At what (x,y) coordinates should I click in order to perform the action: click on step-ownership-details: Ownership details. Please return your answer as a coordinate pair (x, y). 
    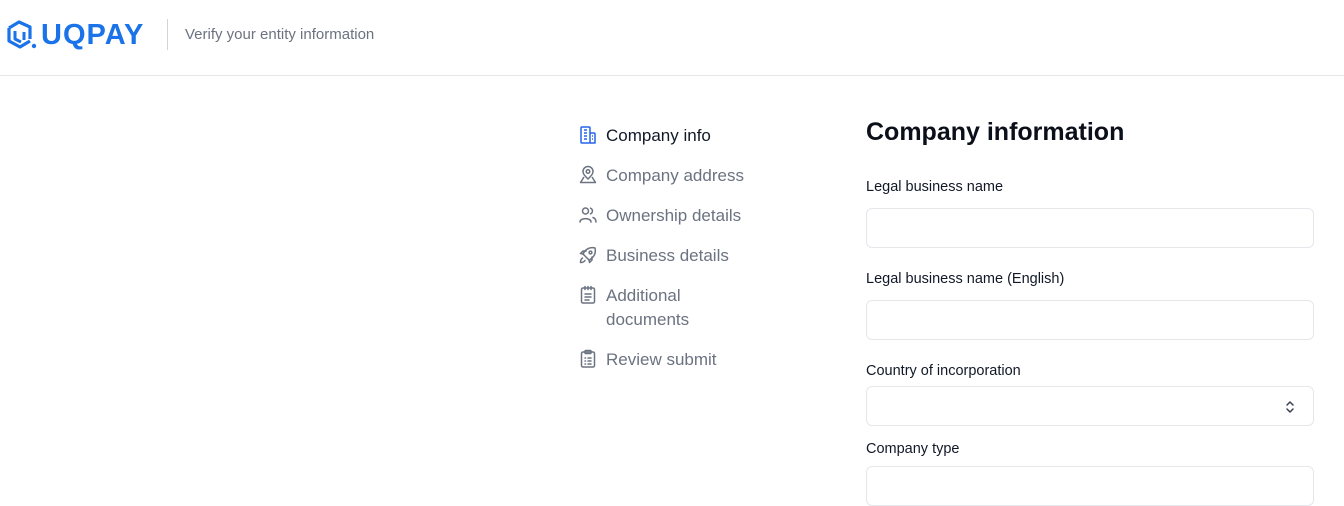
    Looking at the image, I should click on (667, 216).